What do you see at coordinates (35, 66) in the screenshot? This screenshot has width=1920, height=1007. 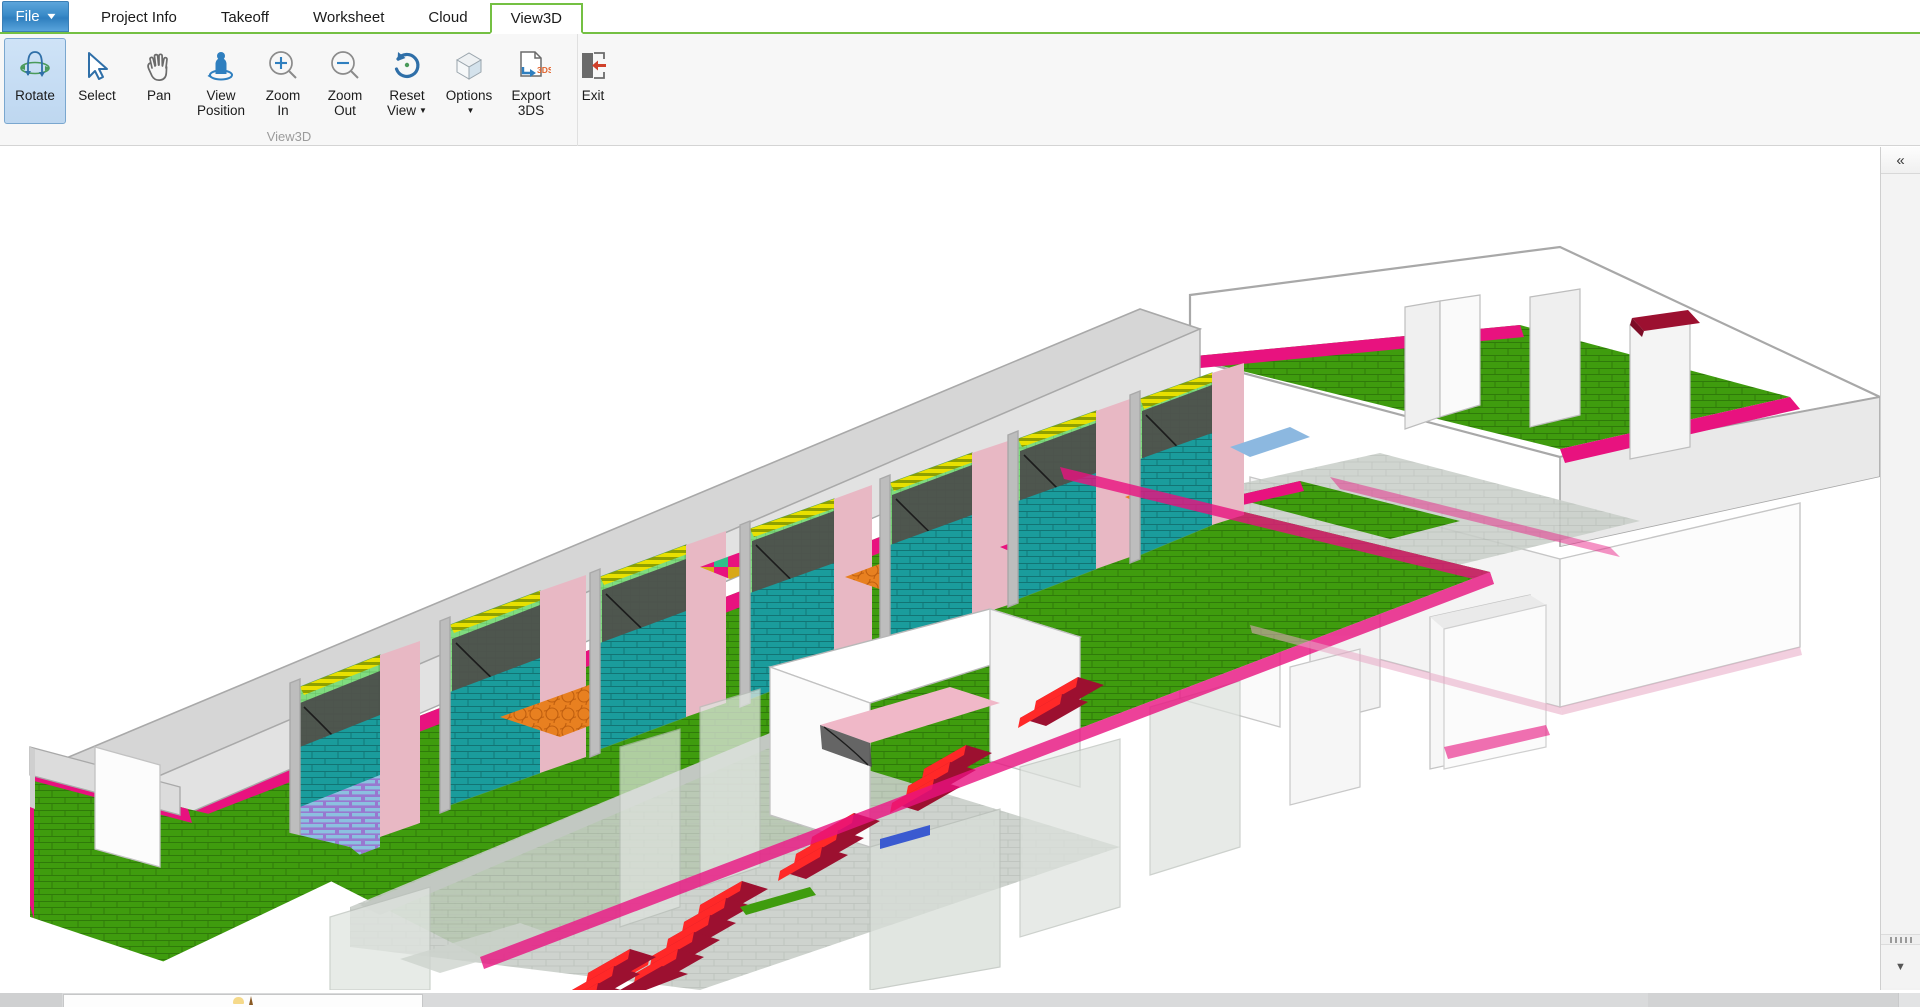 I see `rotate-3d-icon` at bounding box center [35, 66].